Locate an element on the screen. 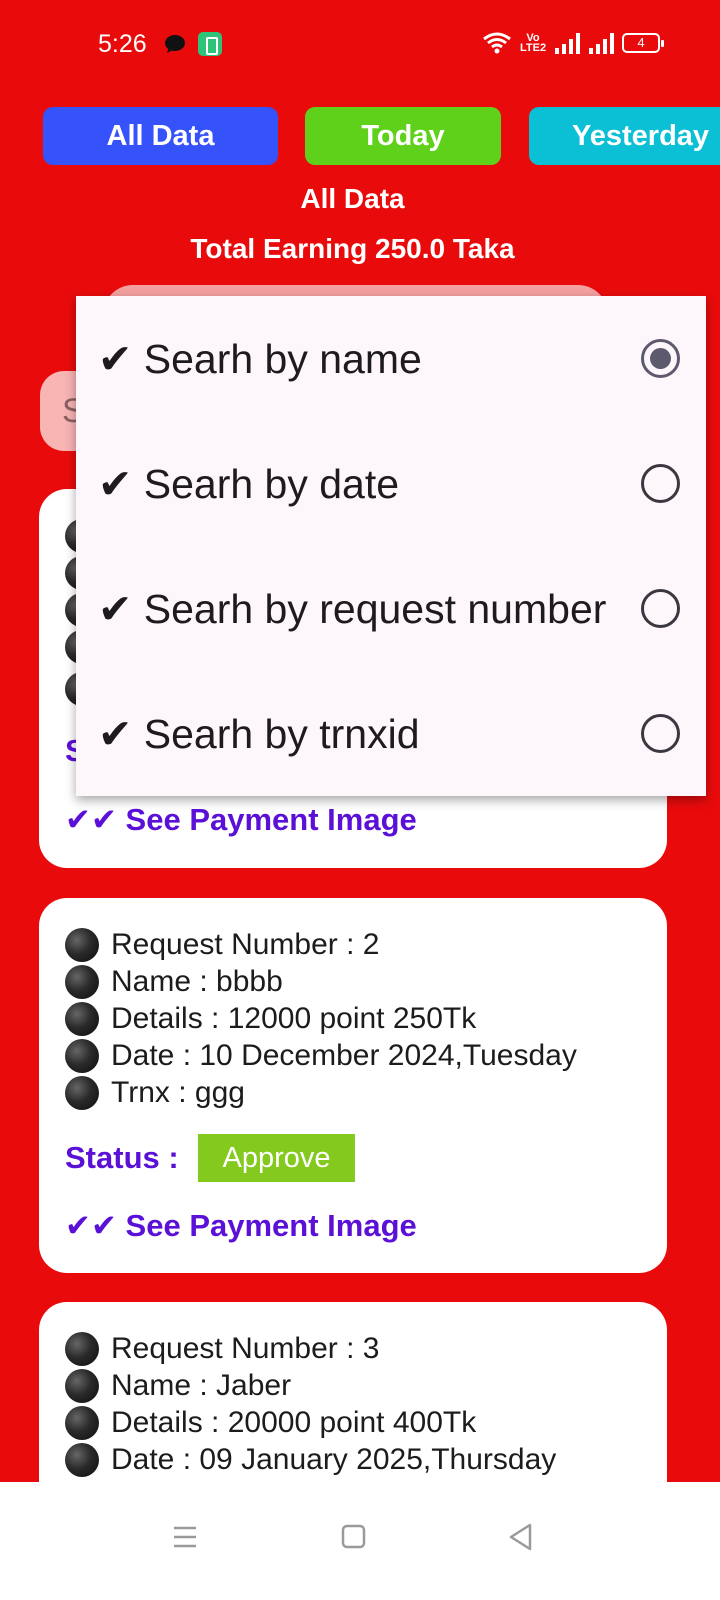  date-row: Date : 10 December 2024,Tuesday is located at coordinates (321, 1056).